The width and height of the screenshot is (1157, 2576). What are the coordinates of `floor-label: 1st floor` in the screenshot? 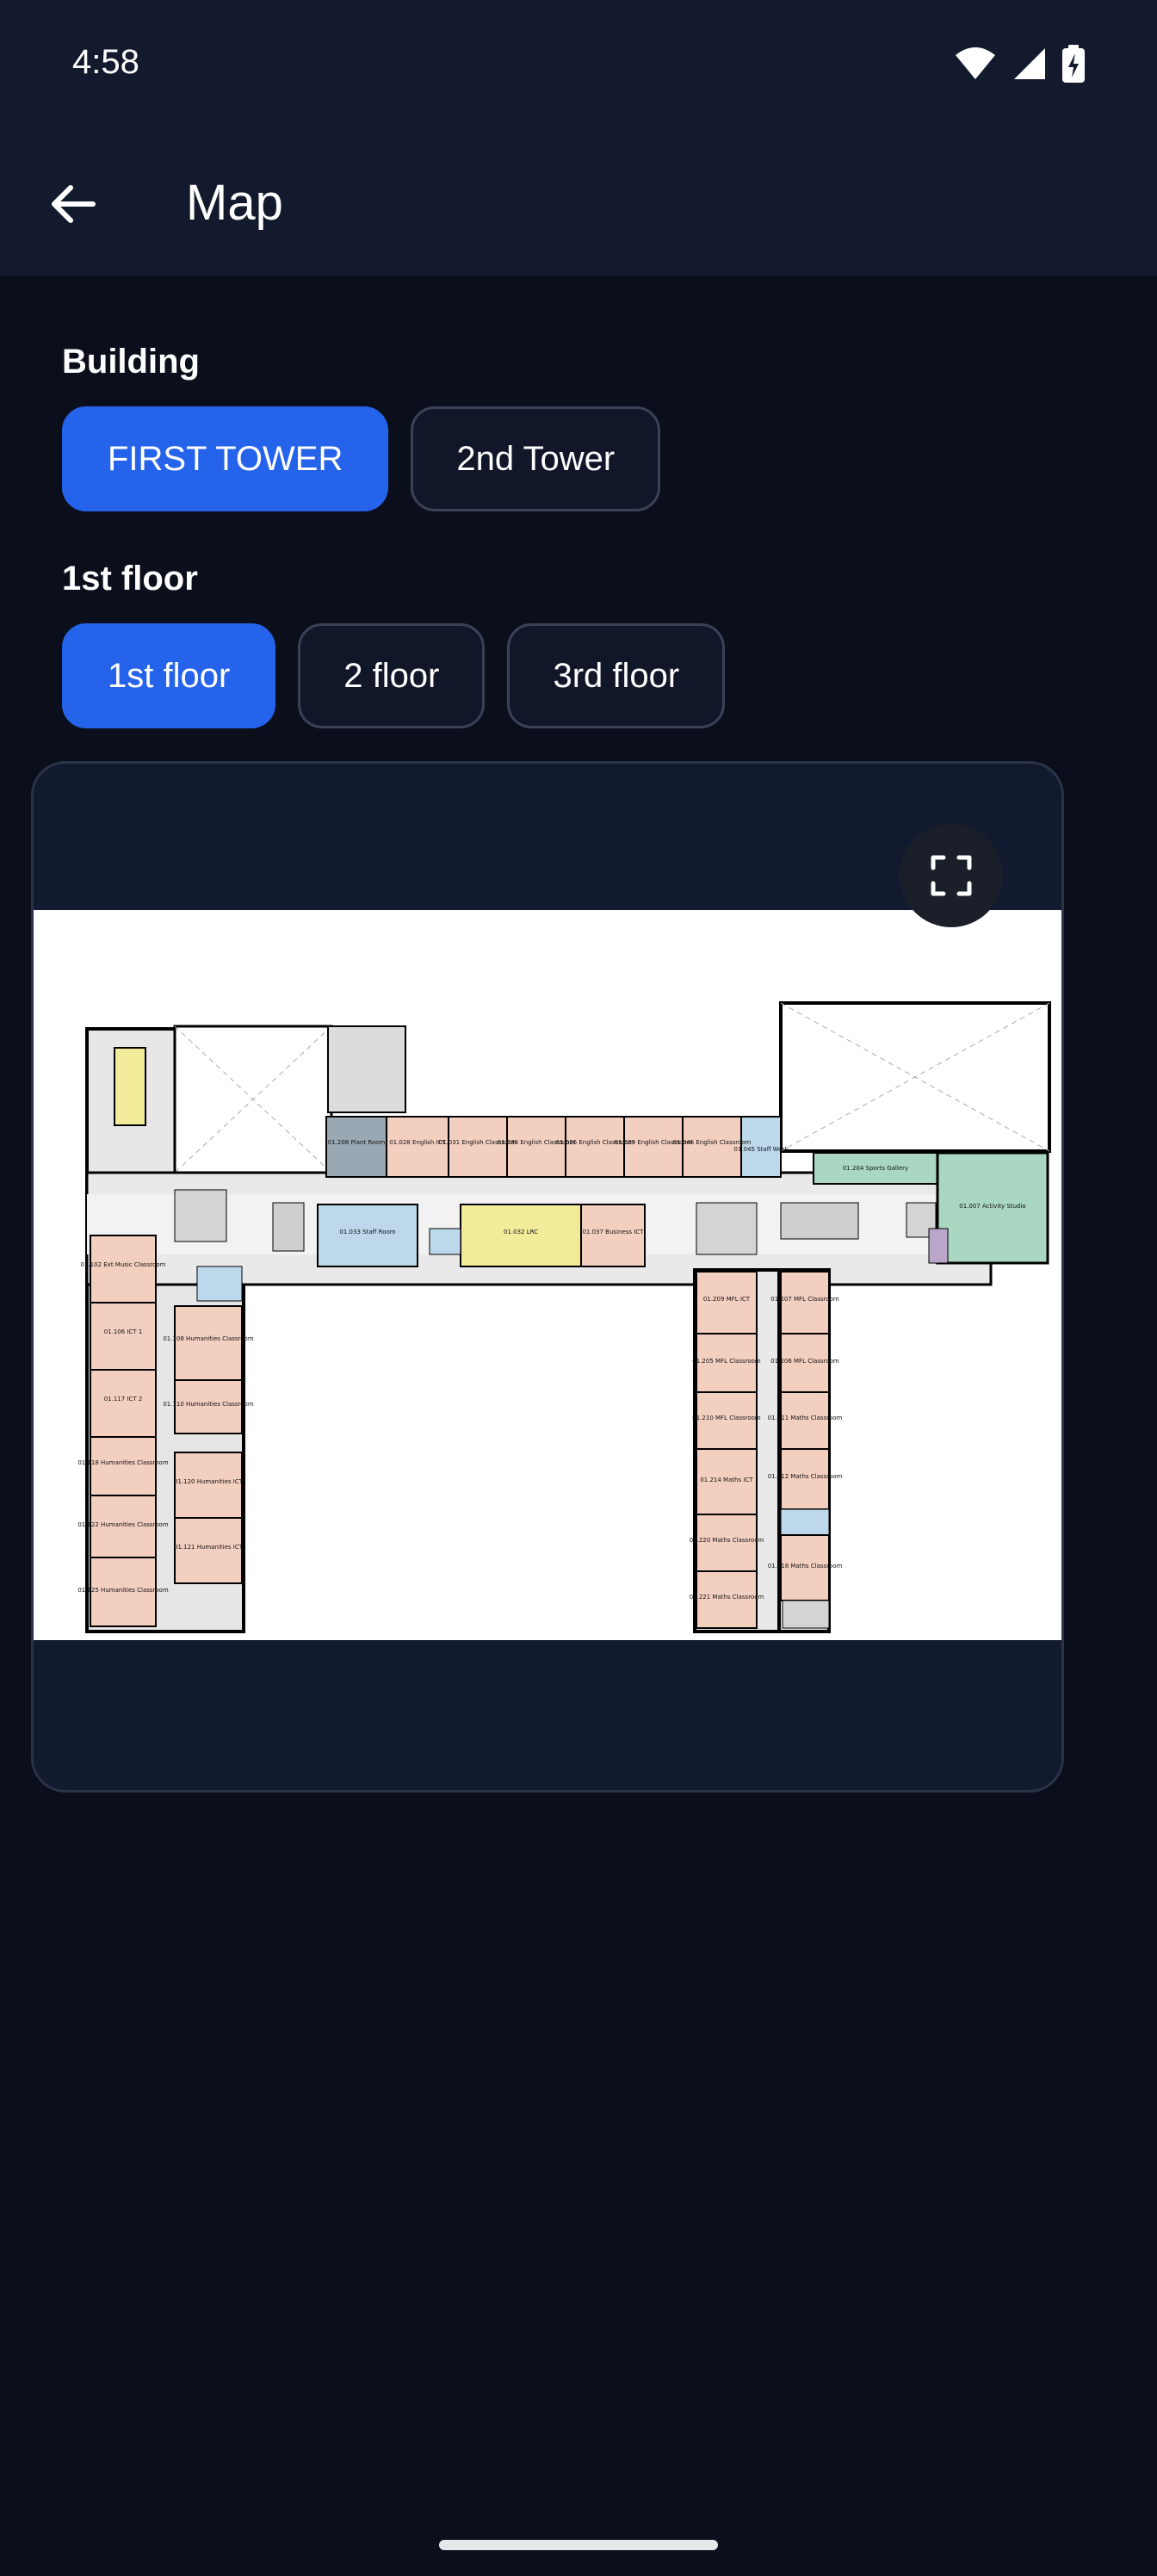 It's located at (130, 579).